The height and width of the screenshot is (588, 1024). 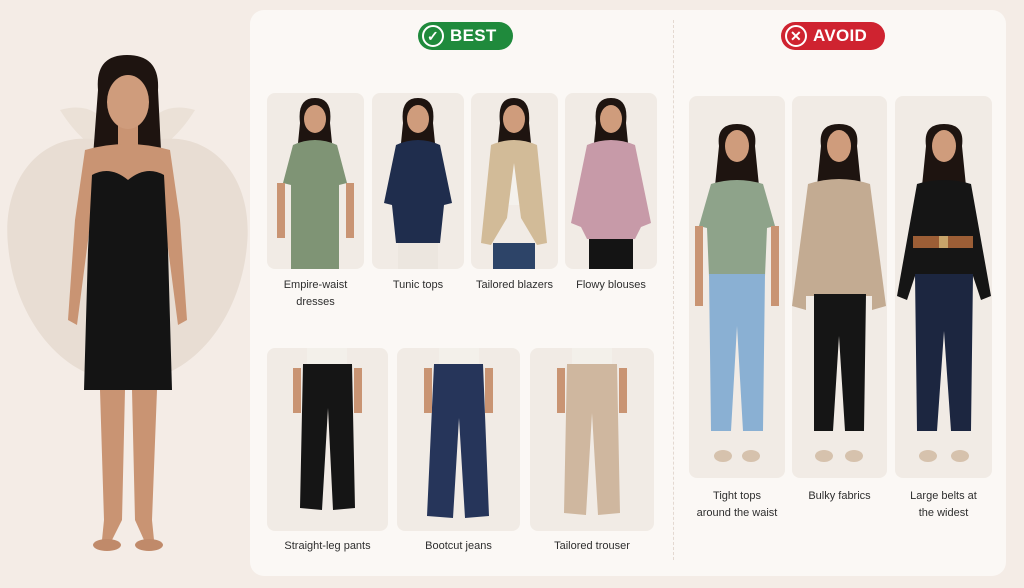 I want to click on best-bottom-caption: Bootcut jeans, so click(x=458, y=546).